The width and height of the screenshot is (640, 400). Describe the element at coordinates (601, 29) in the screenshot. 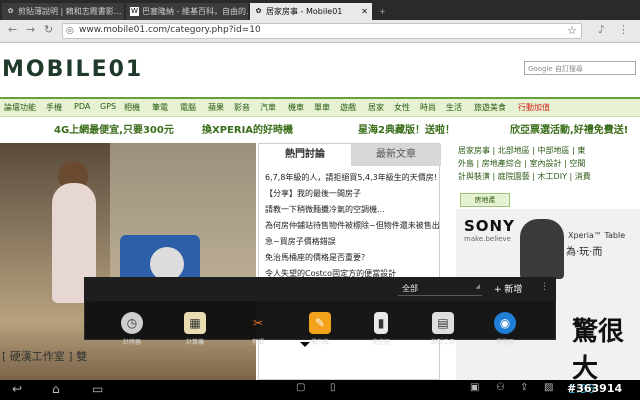

I see `mic-icon: ♪` at that location.